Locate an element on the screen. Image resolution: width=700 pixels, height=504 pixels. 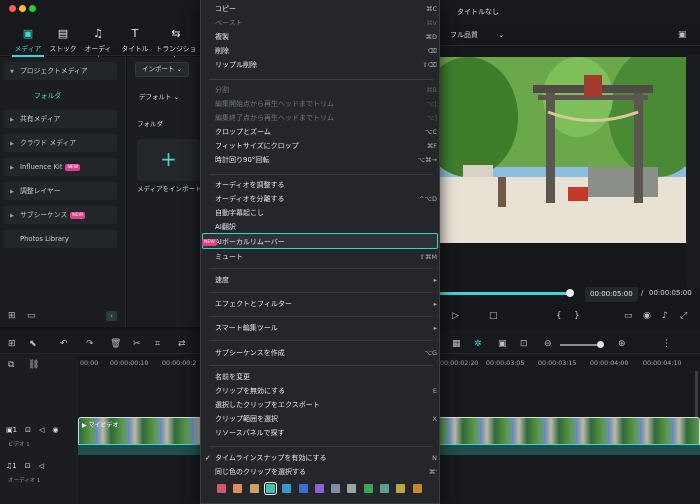
sidebar-item-shared-media: ▶ 共有メディア is located at coordinates (60, 119).